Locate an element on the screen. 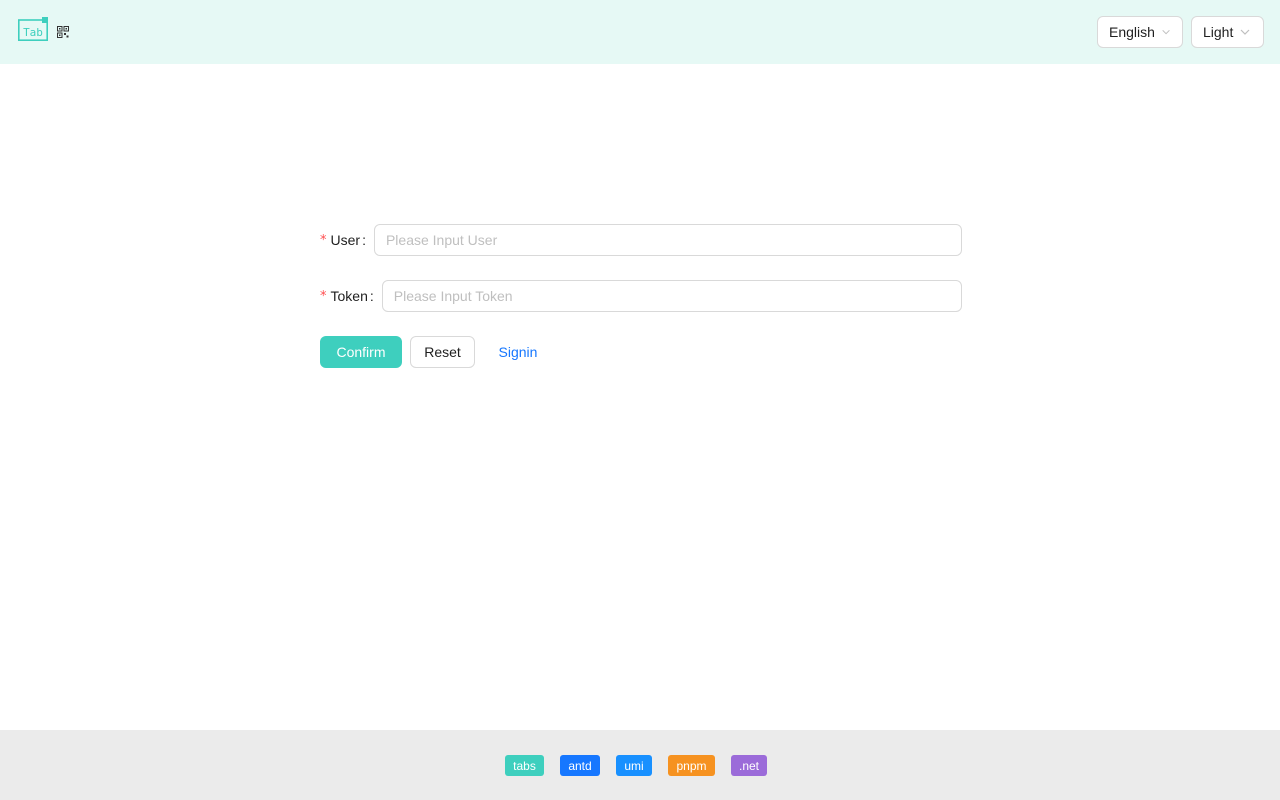 The width and height of the screenshot is (1280, 800). header: Tab English Light is located at coordinates (640, 32).